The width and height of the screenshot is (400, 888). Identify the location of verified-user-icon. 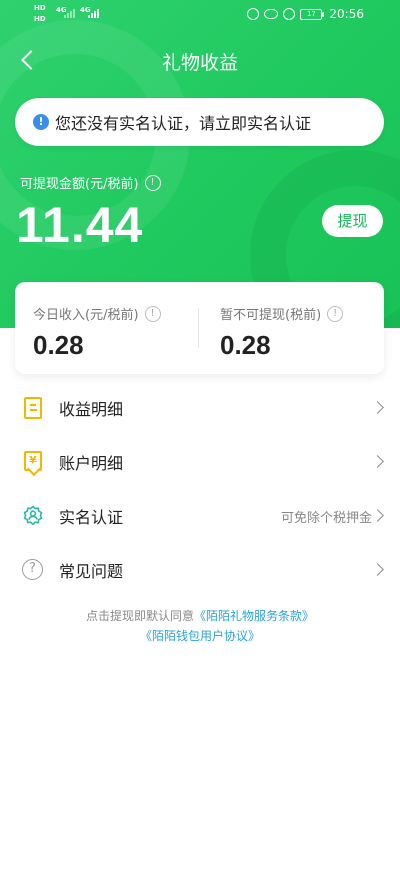
(33, 515).